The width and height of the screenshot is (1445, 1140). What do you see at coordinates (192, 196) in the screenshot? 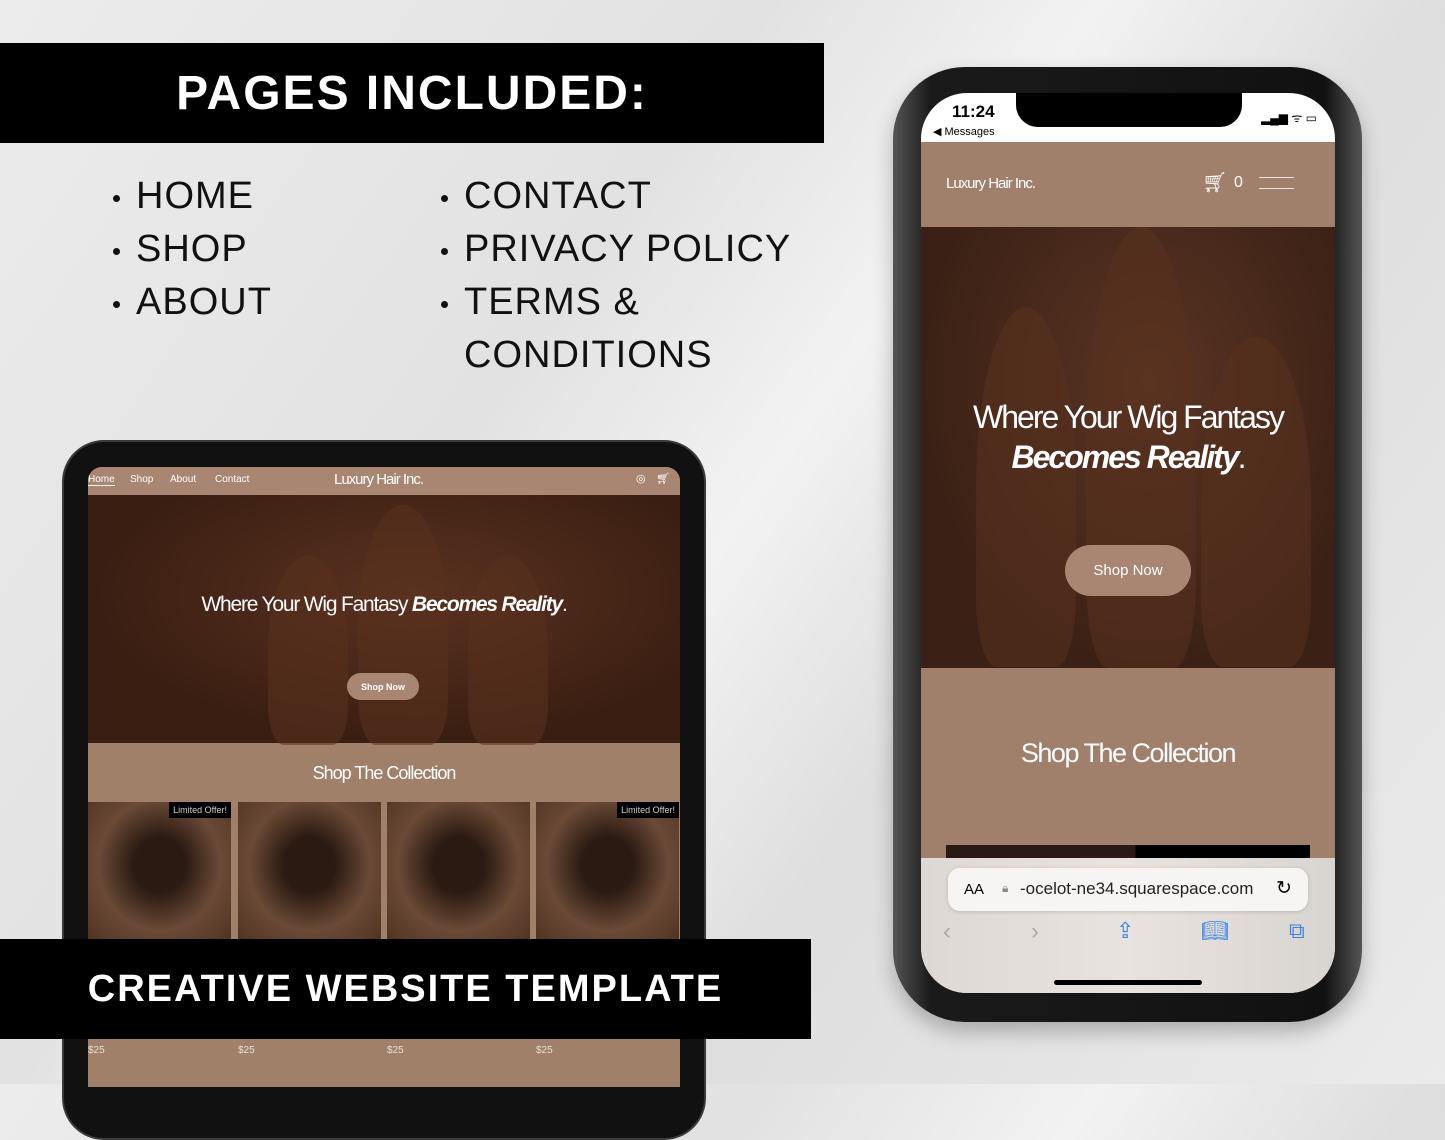
I see `page-item: HOME` at bounding box center [192, 196].